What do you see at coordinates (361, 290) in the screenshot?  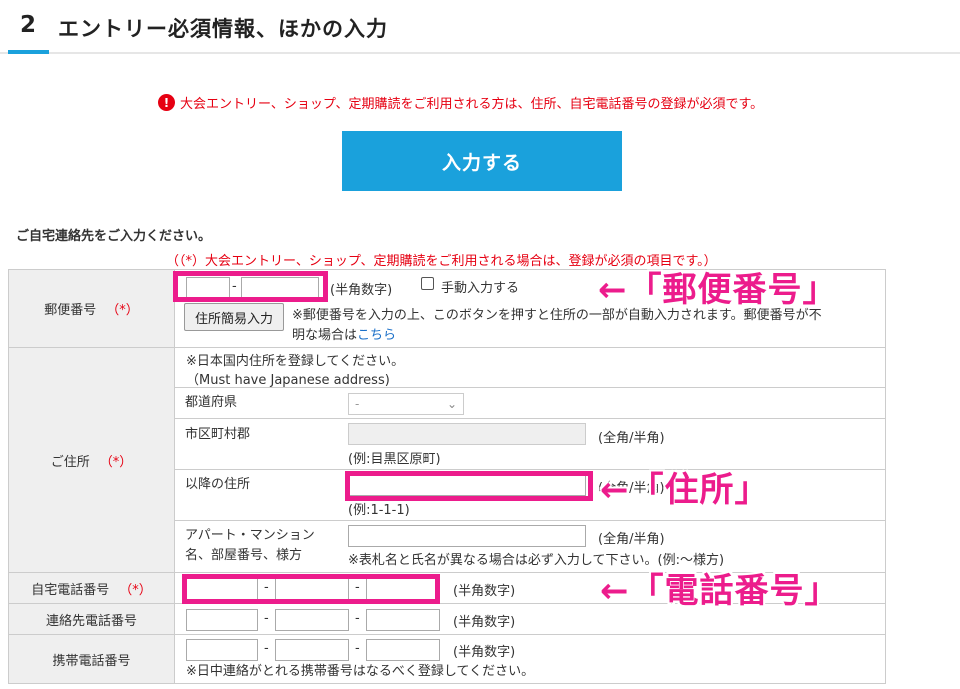 I see `postal-hint: (半角数字)` at bounding box center [361, 290].